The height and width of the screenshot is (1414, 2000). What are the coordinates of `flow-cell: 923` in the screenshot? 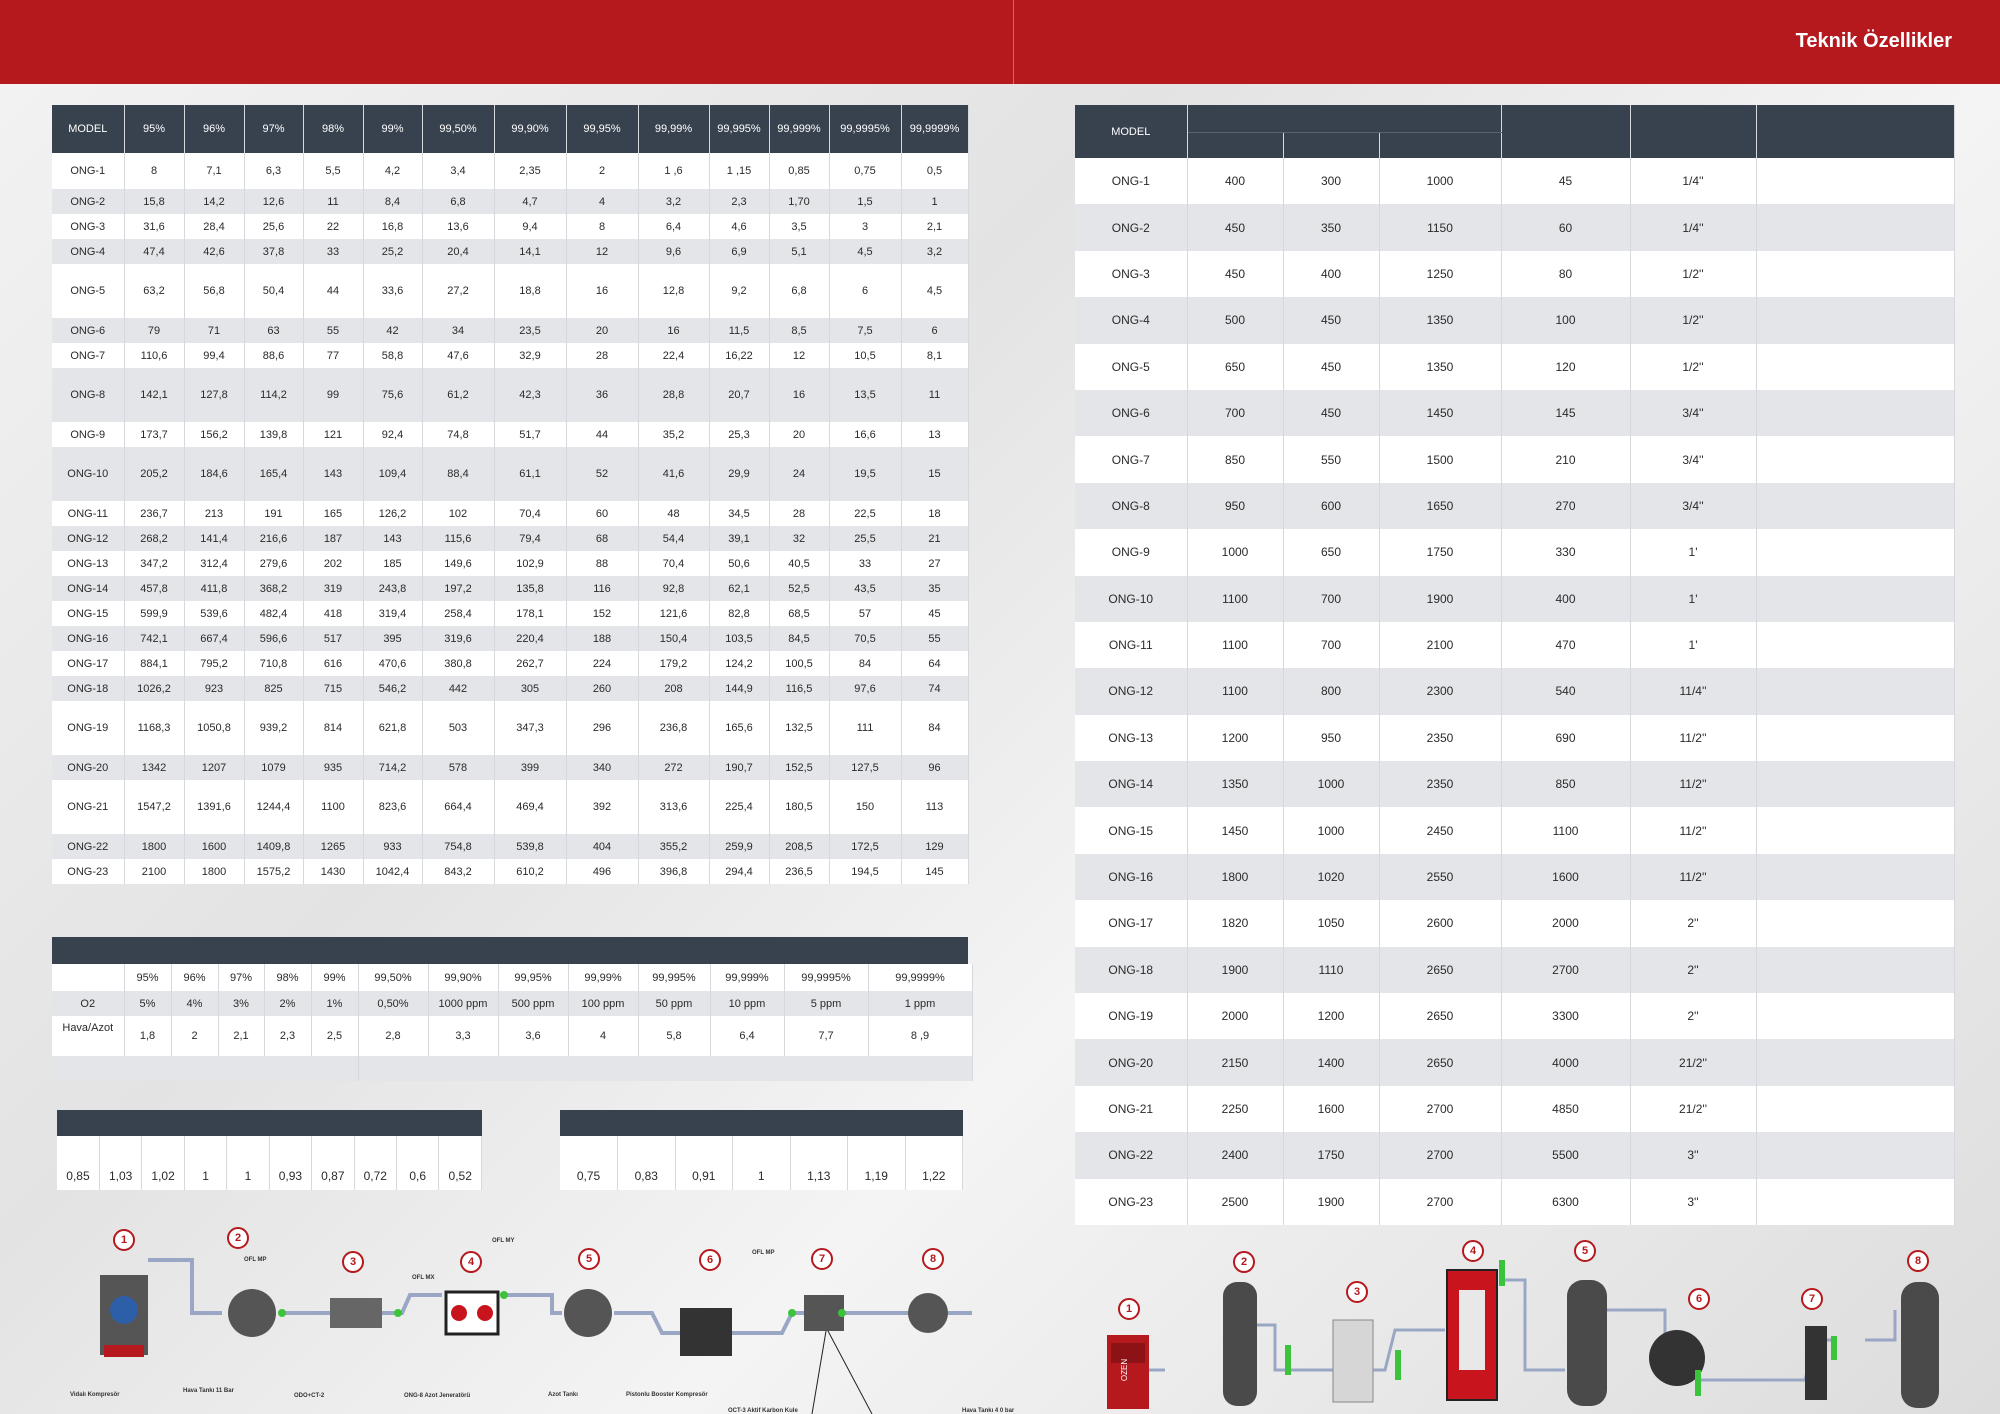 It's located at (214, 688).